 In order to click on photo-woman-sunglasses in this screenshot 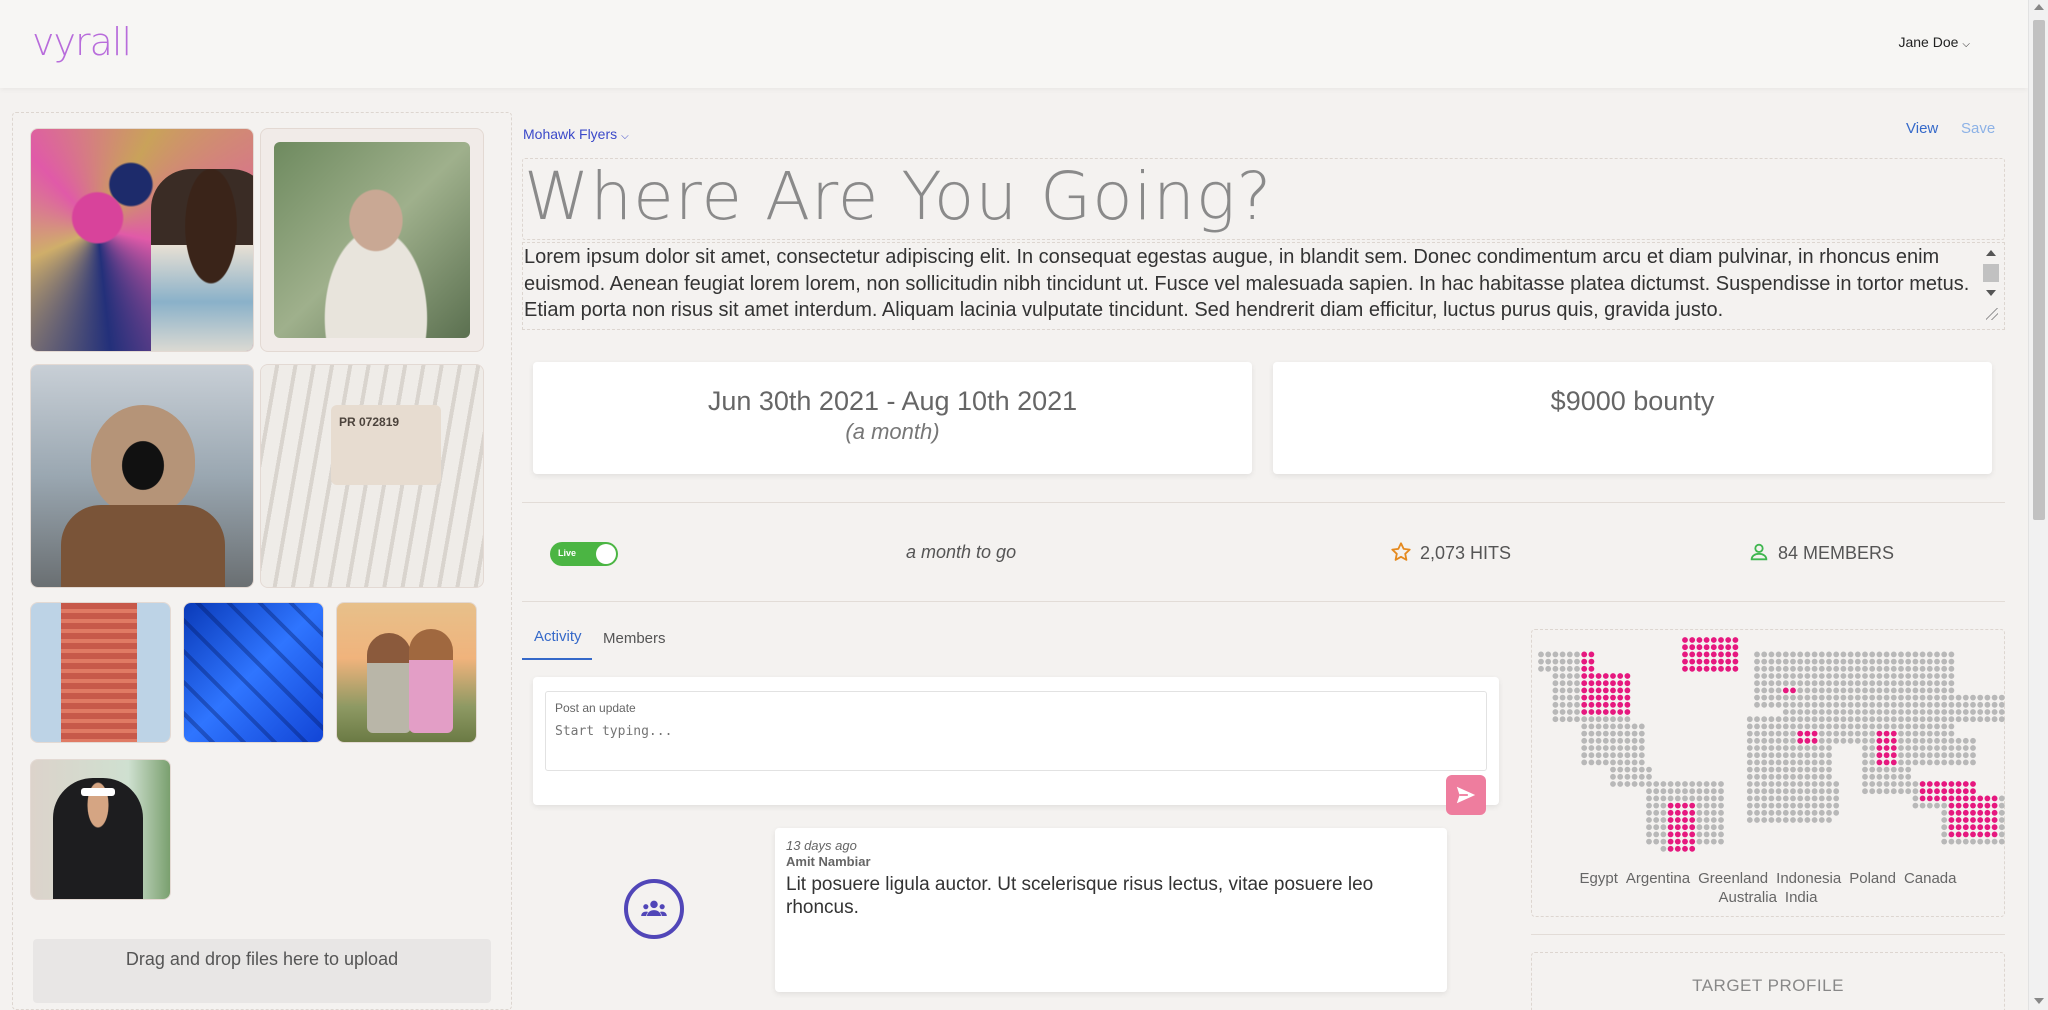, I will do `click(100, 829)`.